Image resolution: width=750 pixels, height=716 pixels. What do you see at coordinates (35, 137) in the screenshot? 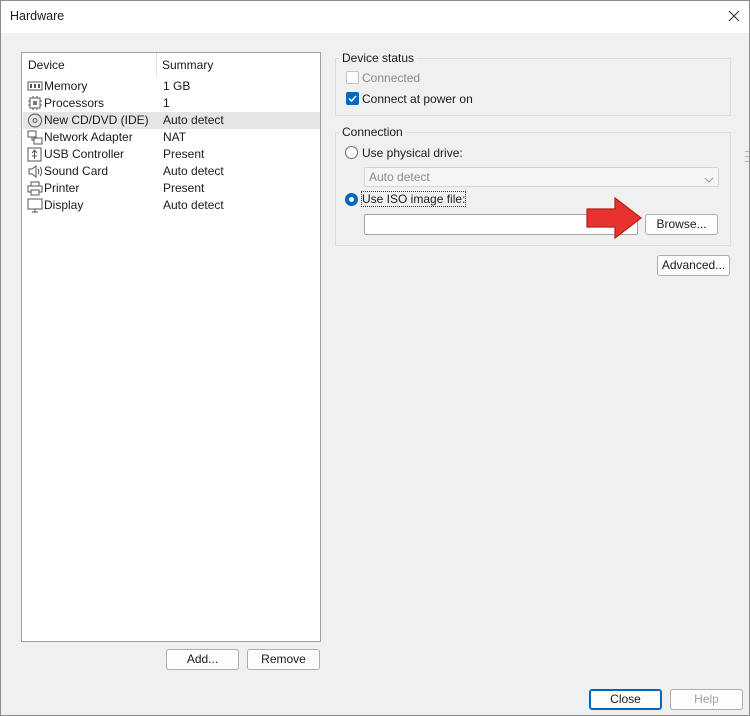
I see `network-adapter-icon` at bounding box center [35, 137].